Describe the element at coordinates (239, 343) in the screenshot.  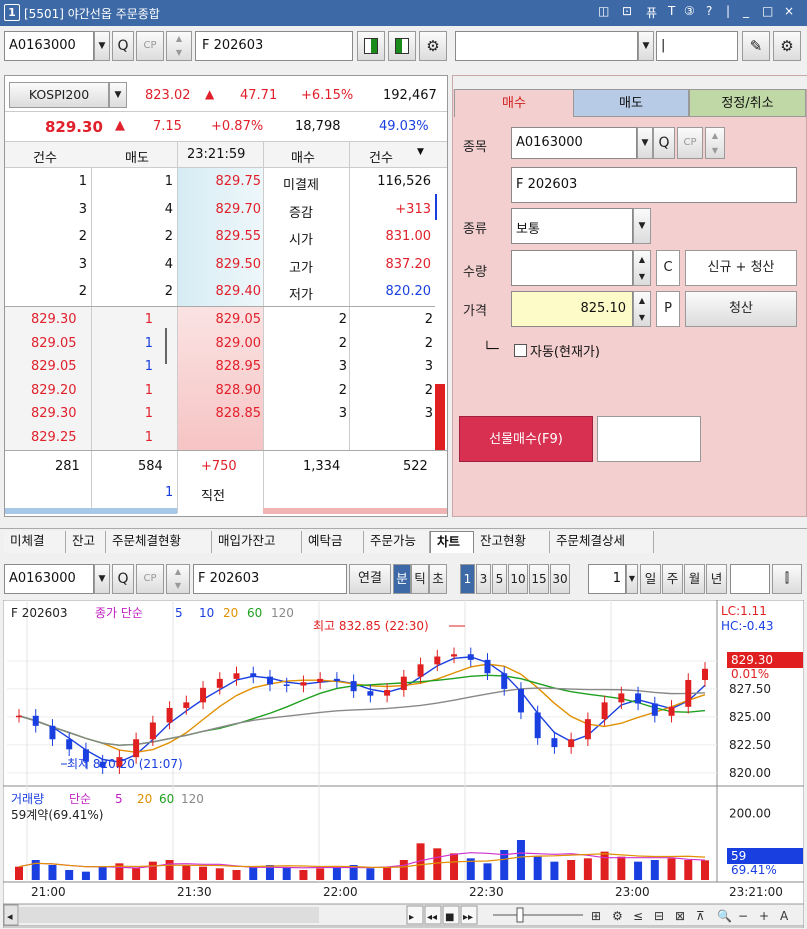
I see `bid-price: 829.00` at that location.